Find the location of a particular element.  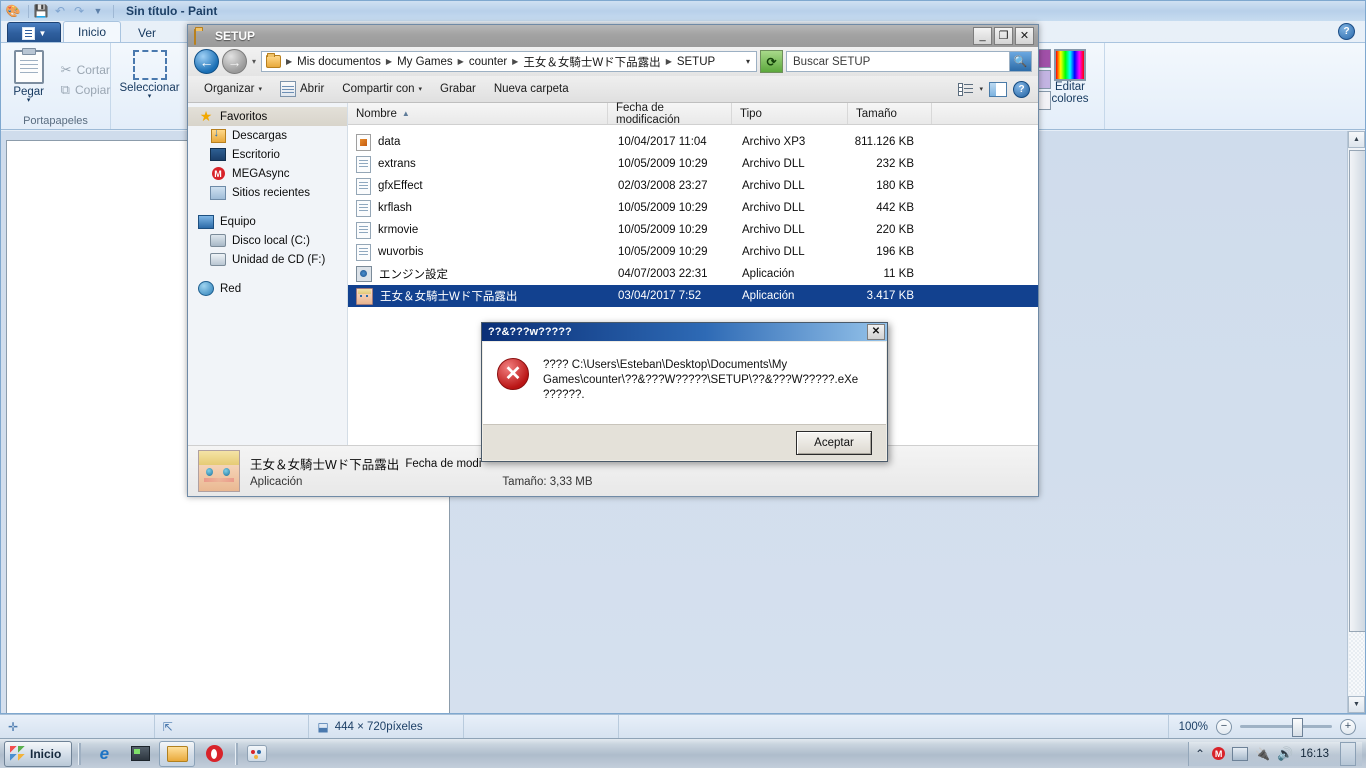

taskbar-item-windows-explorer is located at coordinates (177, 753).